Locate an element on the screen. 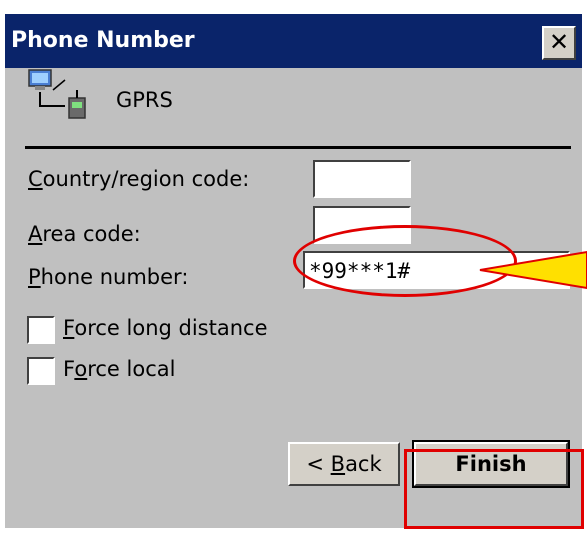  force-long-distance-checkbox is located at coordinates (41, 330).